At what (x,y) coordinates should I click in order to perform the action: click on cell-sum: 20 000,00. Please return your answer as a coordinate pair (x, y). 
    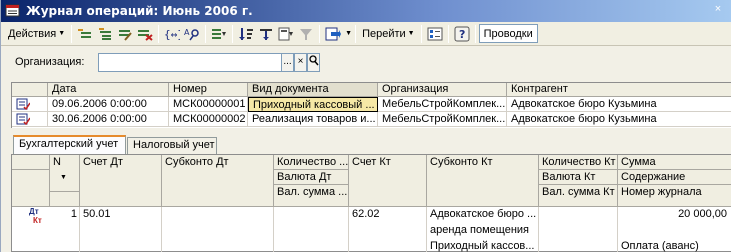
    Looking at the image, I should click on (674, 215).